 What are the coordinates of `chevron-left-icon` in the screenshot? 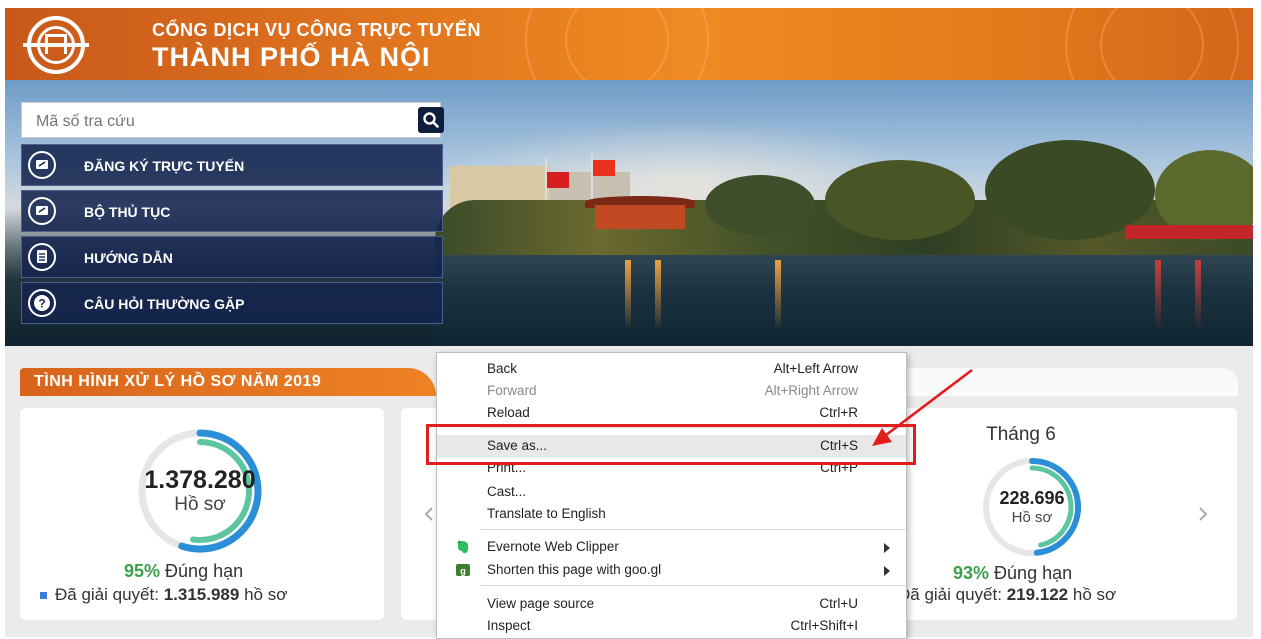 It's located at (428, 514).